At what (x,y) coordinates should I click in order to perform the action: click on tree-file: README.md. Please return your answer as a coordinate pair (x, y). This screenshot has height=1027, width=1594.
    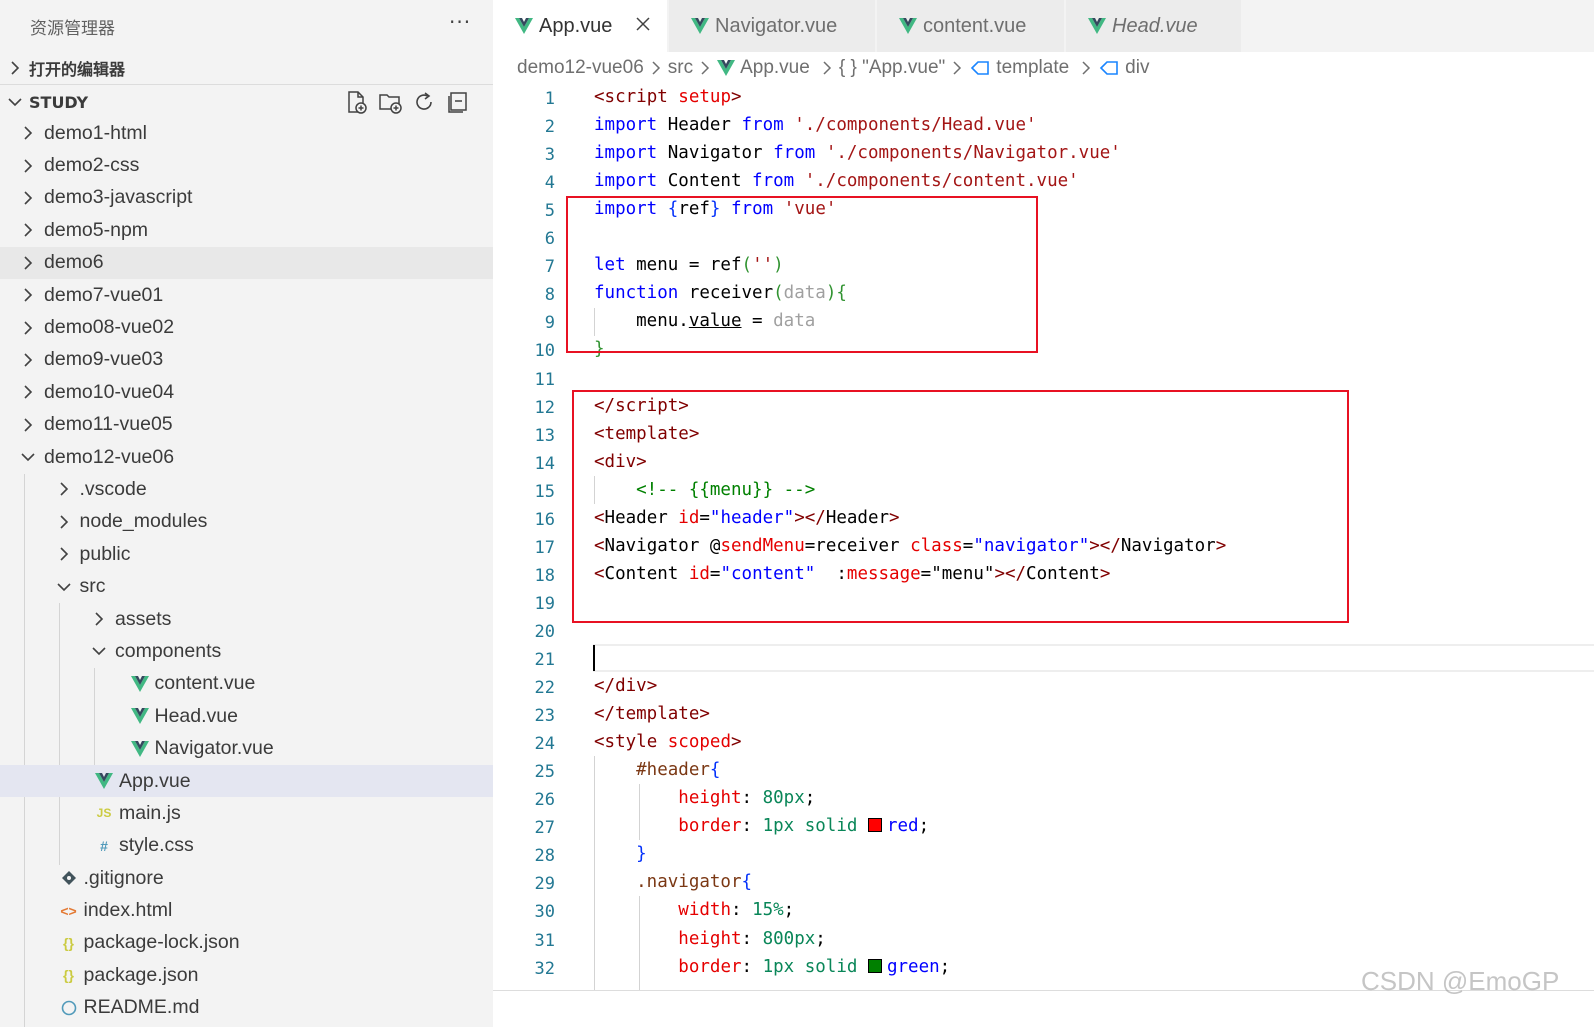
    Looking at the image, I should click on (246, 1008).